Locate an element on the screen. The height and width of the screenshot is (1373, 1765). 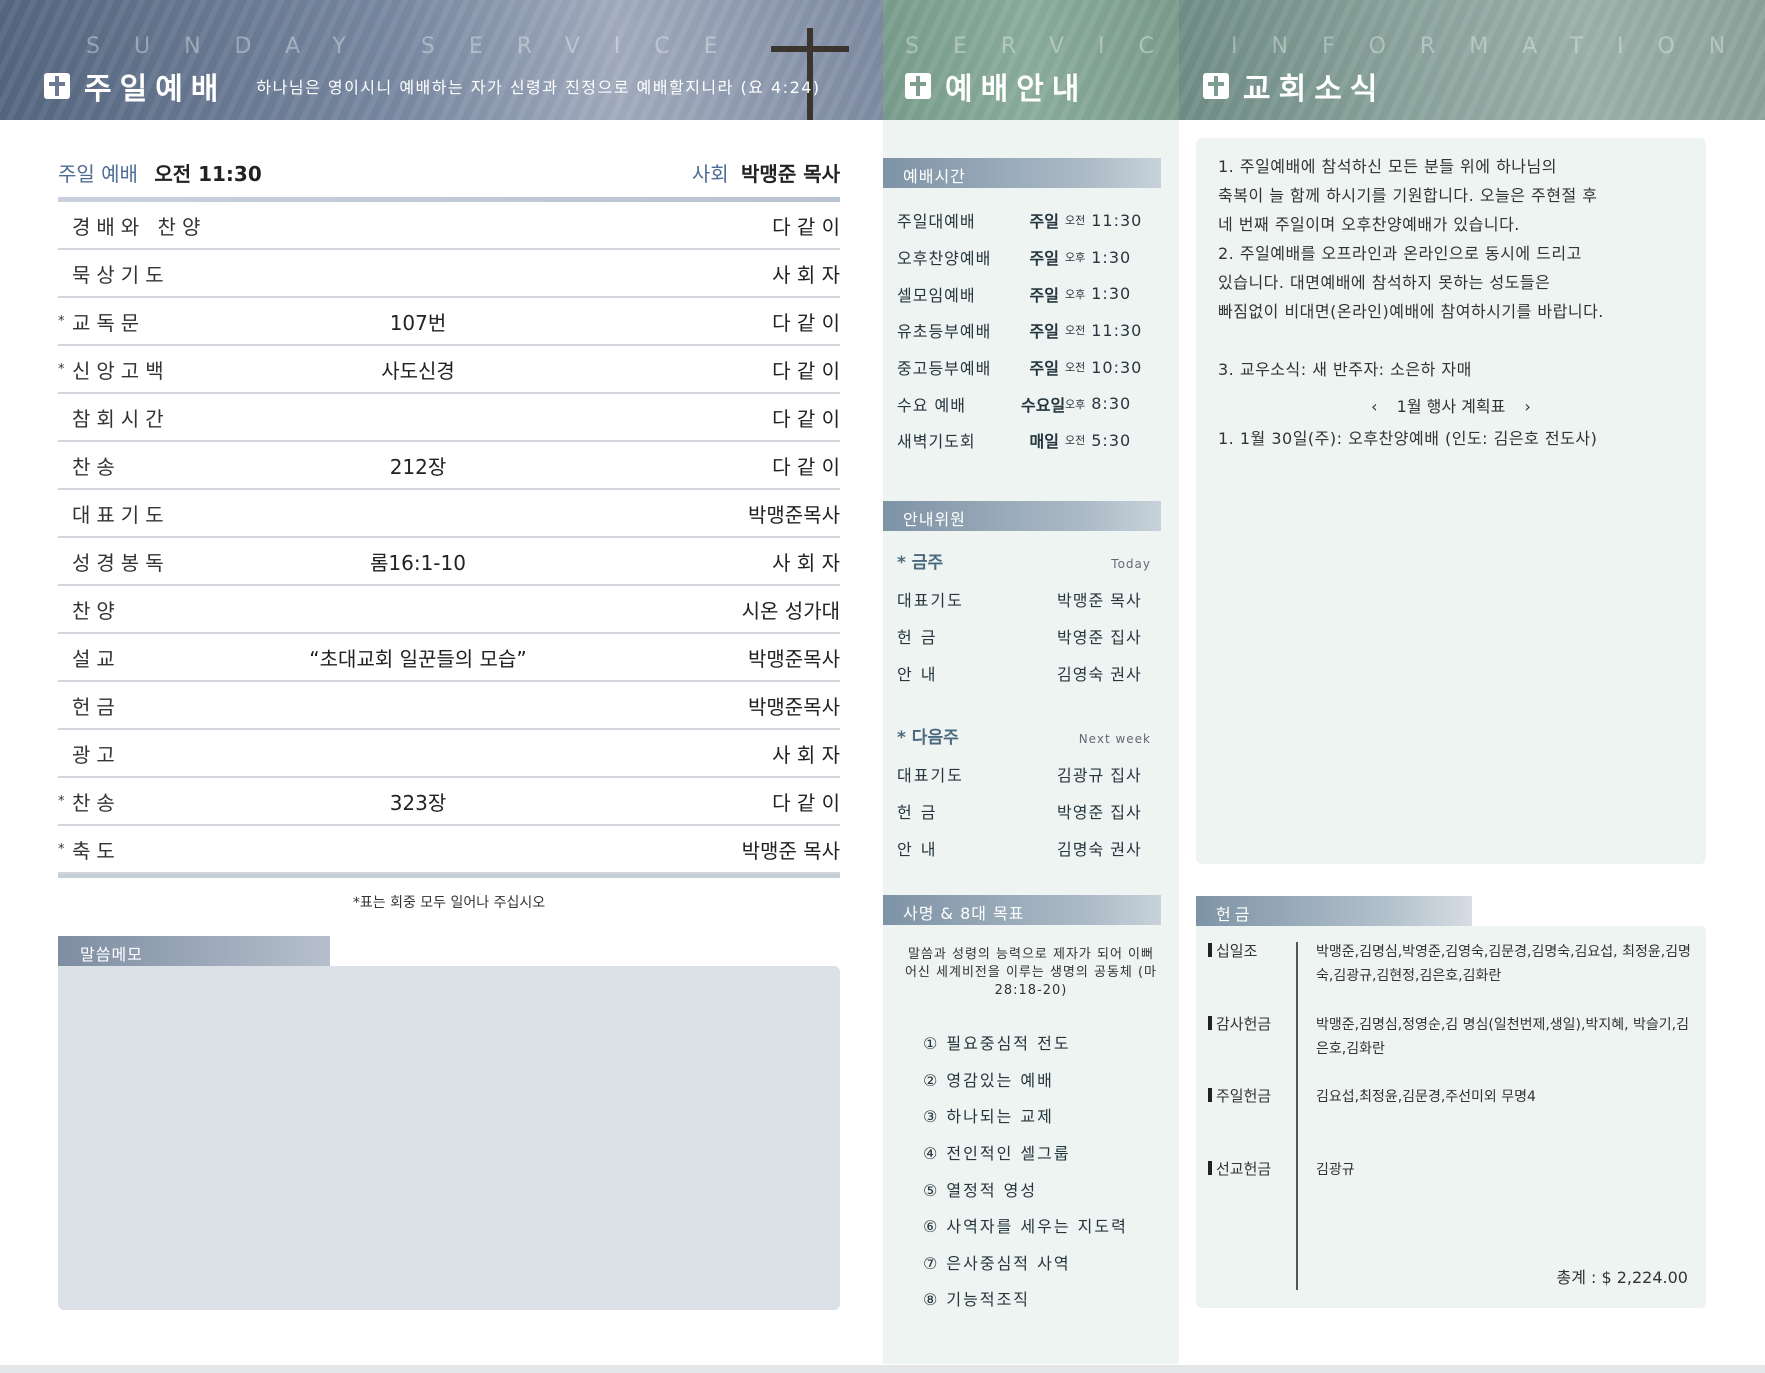
offering-divider-line is located at coordinates (1297, 1116).